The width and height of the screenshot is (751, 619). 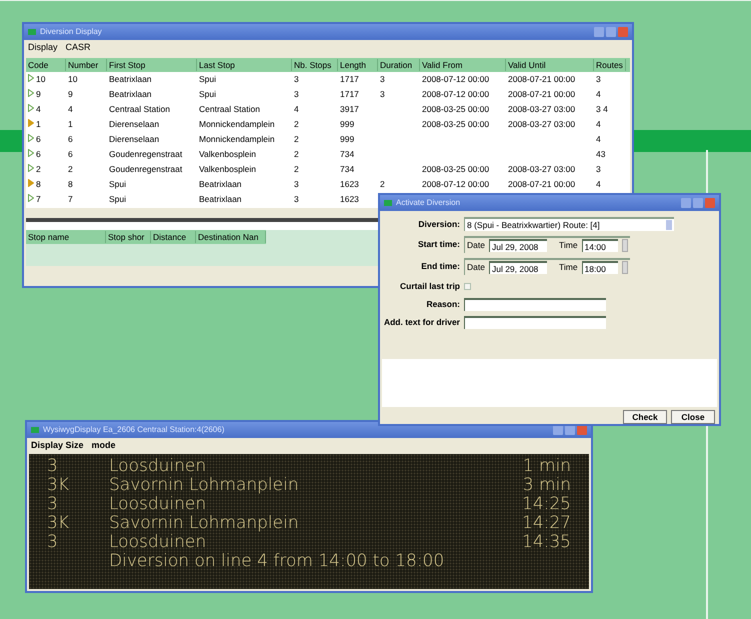 What do you see at coordinates (550, 65) in the screenshot?
I see `column-header: Valid Until` at bounding box center [550, 65].